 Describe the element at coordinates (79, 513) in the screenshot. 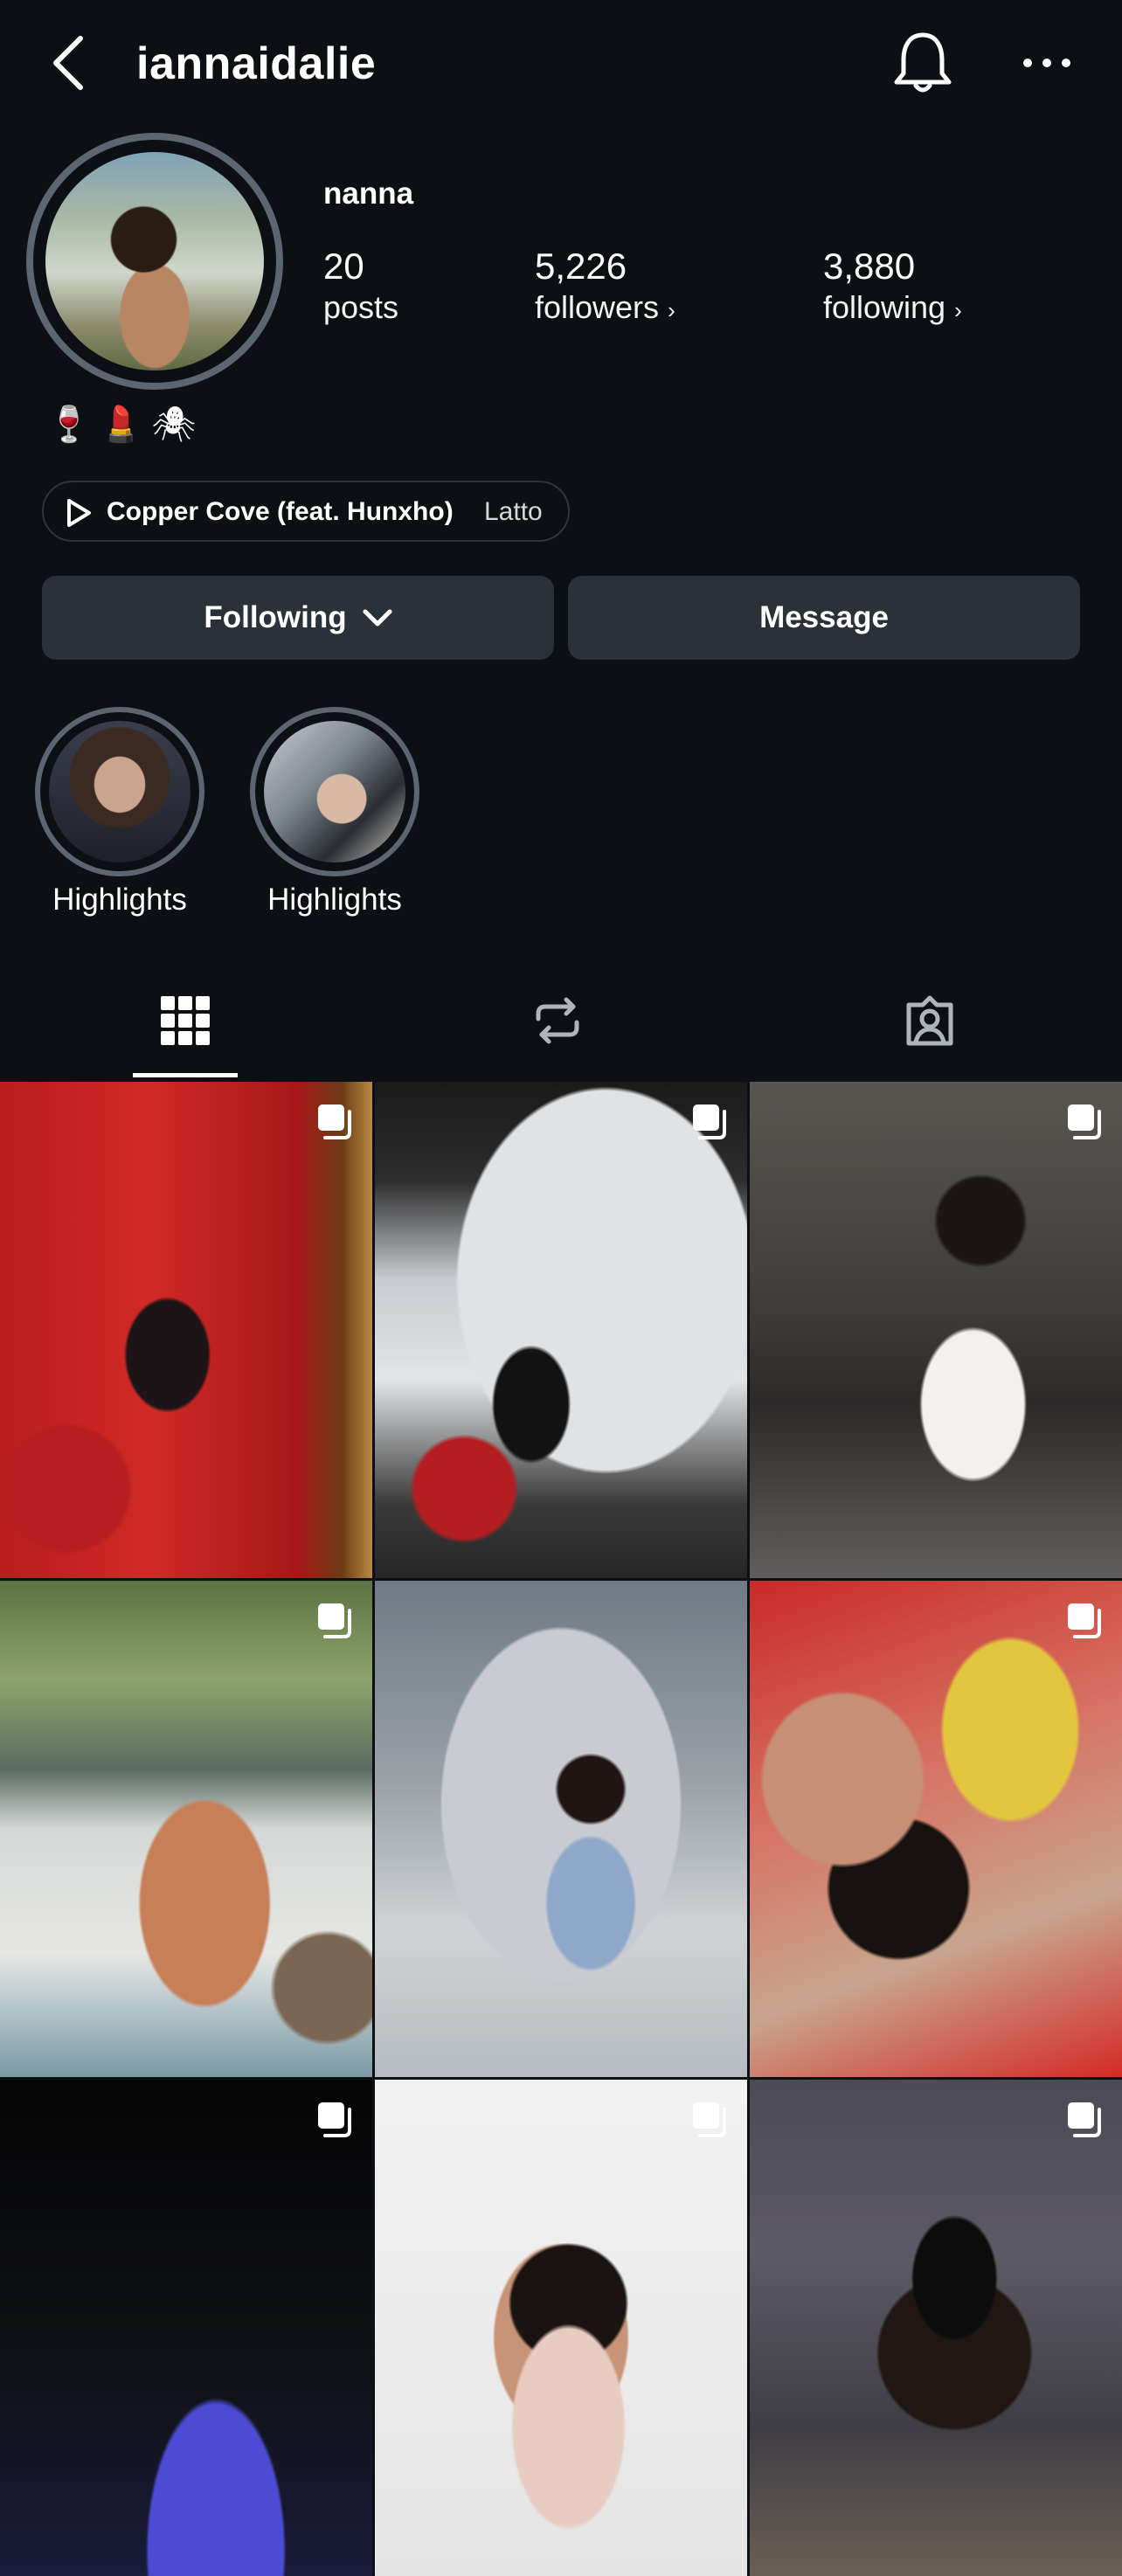

I see `play-icon` at that location.